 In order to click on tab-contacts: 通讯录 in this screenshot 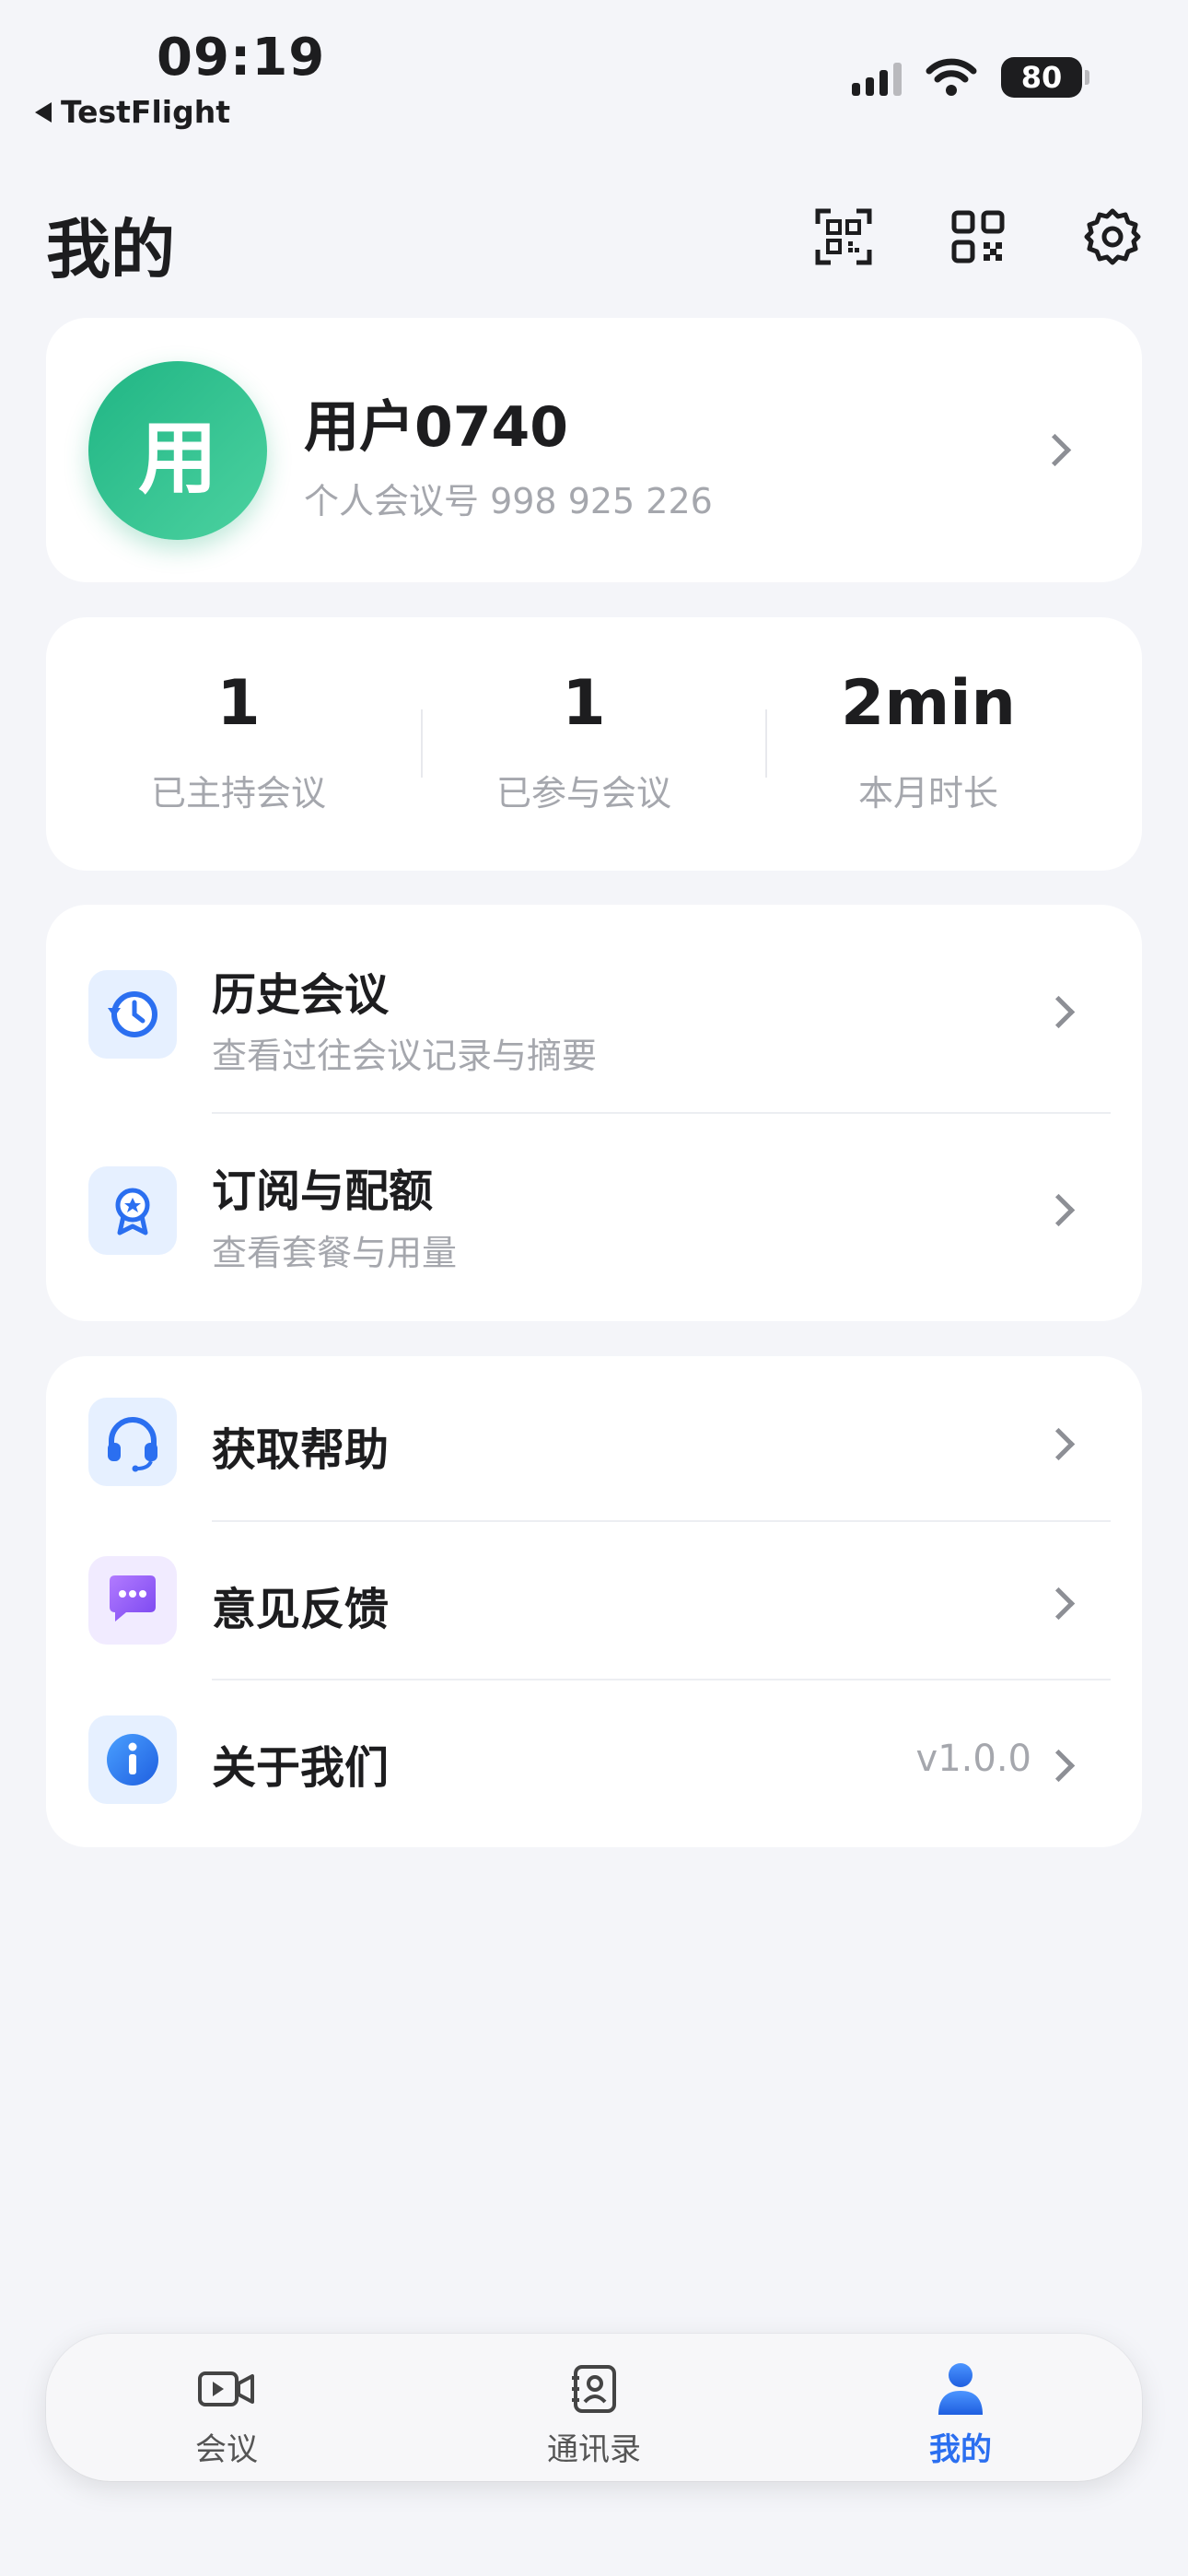, I will do `click(594, 2415)`.